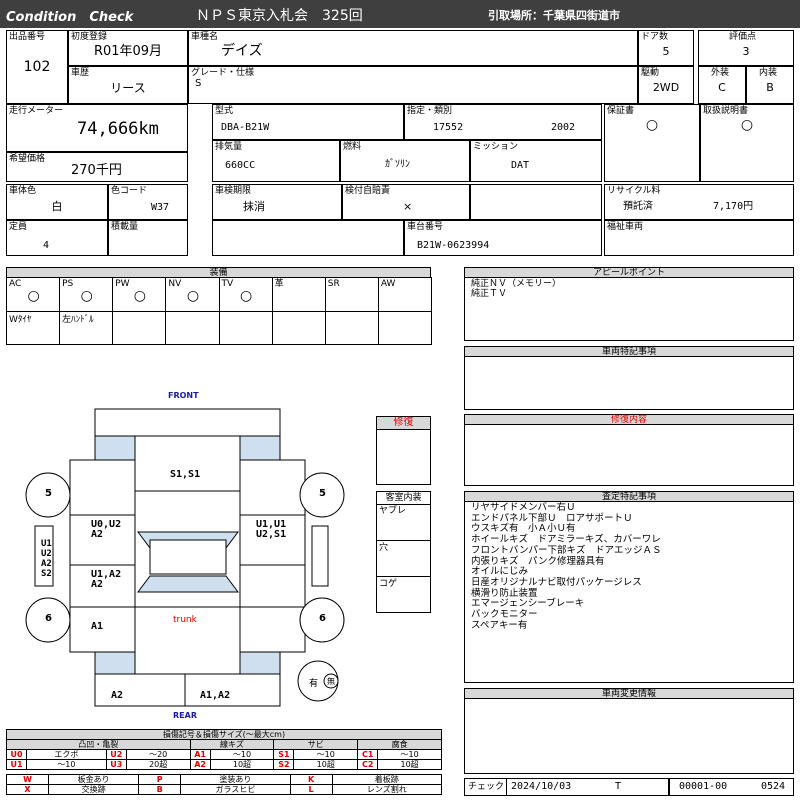 The width and height of the screenshot is (800, 800). What do you see at coordinates (311, 789) in the screenshot?
I see `legend-code: L` at bounding box center [311, 789].